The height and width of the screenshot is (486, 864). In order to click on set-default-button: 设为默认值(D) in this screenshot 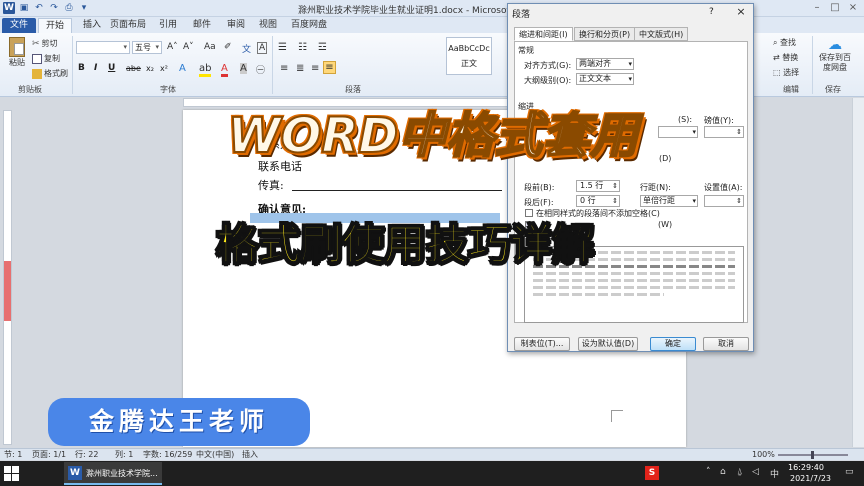, I will do `click(608, 344)`.